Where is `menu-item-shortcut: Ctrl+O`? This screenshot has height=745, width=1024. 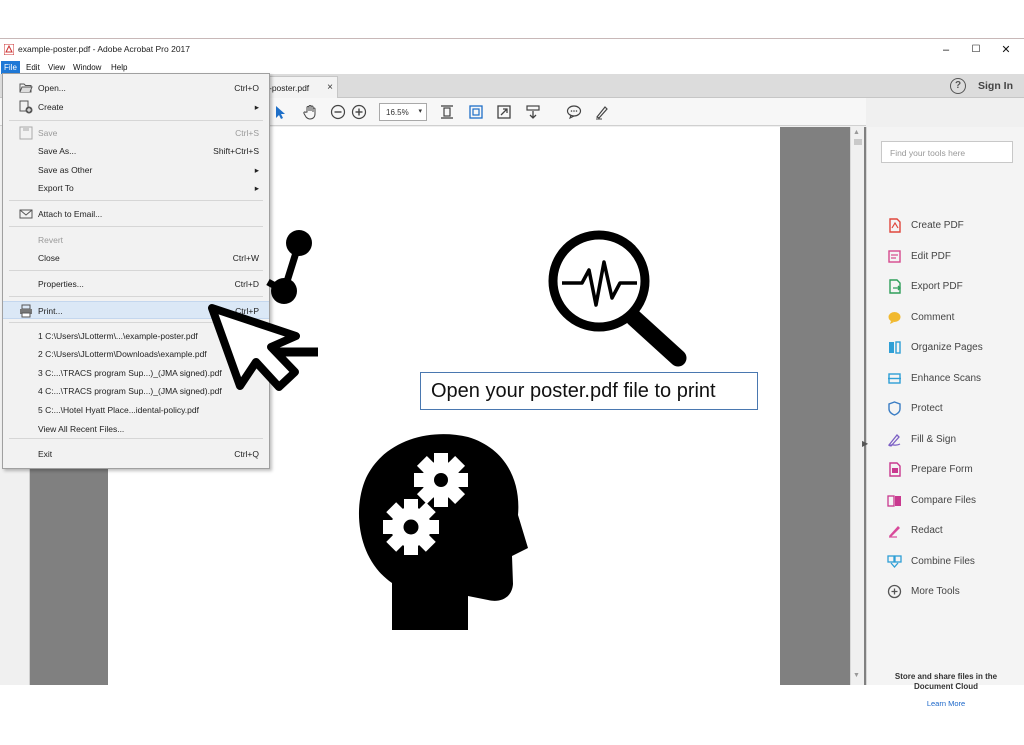 menu-item-shortcut: Ctrl+O is located at coordinates (246, 88).